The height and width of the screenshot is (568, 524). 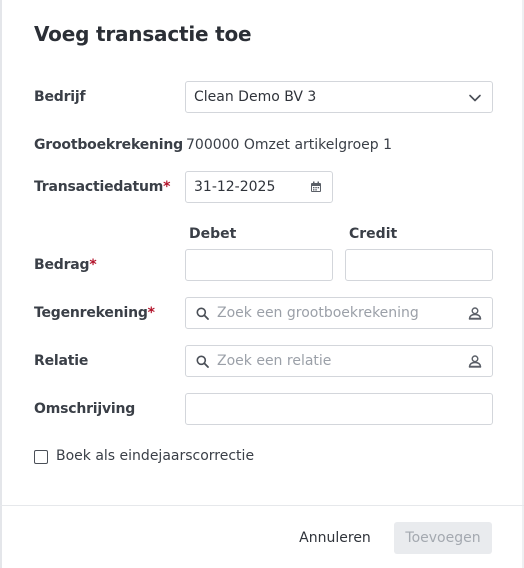 What do you see at coordinates (61, 361) in the screenshot?
I see `relatie-label: Relatie` at bounding box center [61, 361].